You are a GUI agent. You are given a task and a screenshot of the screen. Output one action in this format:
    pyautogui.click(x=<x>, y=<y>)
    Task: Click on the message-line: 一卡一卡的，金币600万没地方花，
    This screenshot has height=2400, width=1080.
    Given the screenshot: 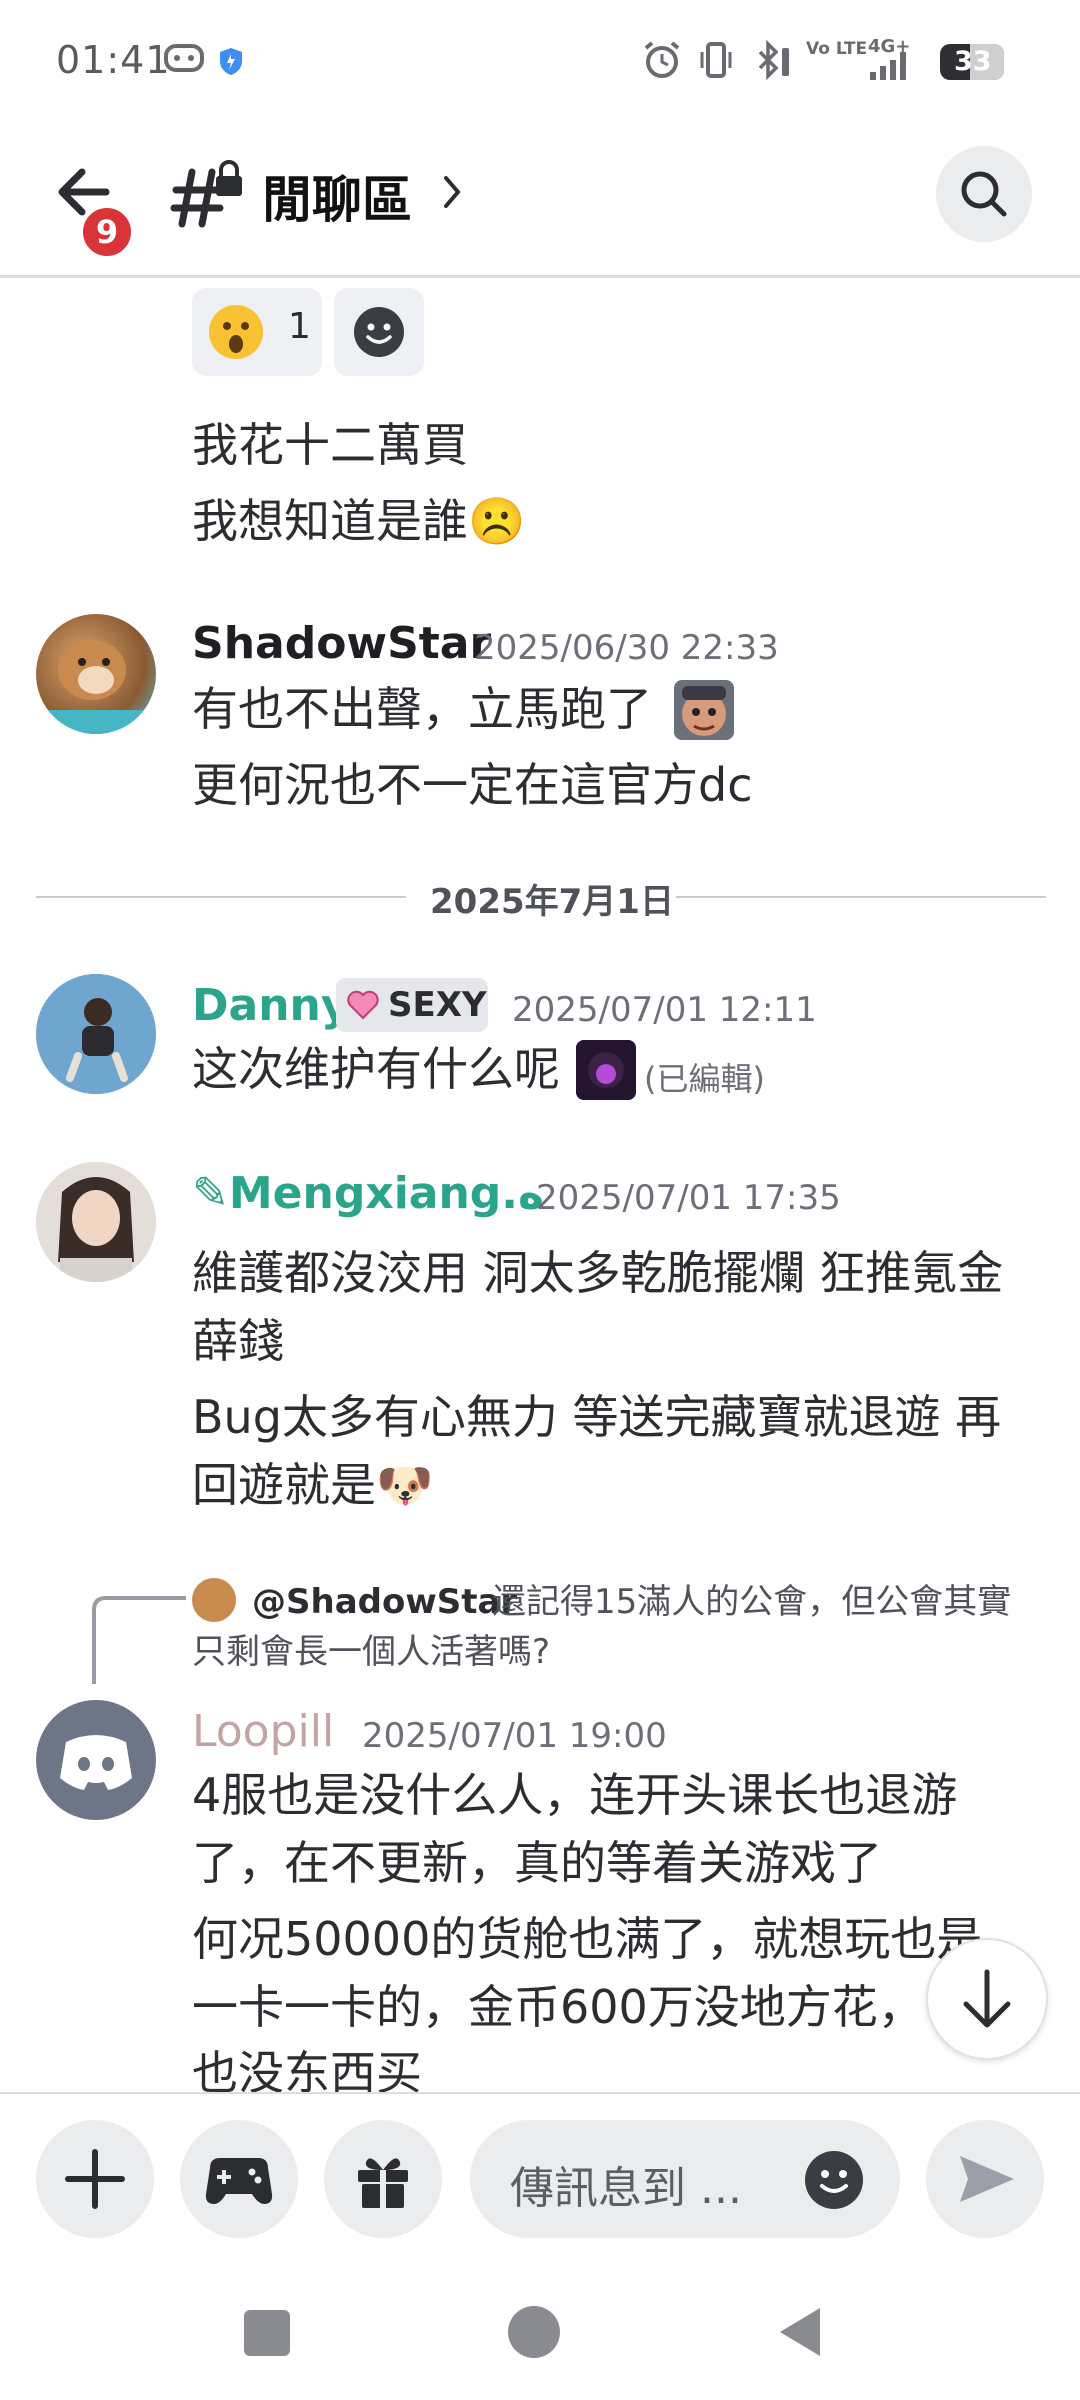 What is the action you would take?
    pyautogui.click(x=558, y=2007)
    